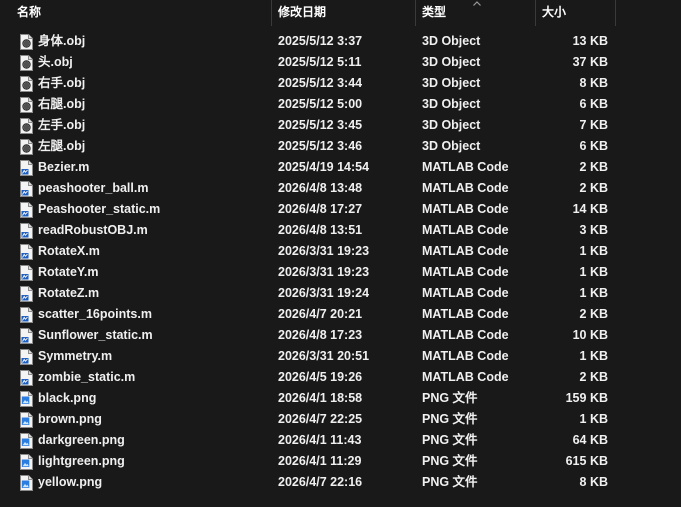 Image resolution: width=681 pixels, height=507 pixels. I want to click on file-row: 头.obj 2025/5/12 5:11 3D Object 37 KB, so click(340, 62).